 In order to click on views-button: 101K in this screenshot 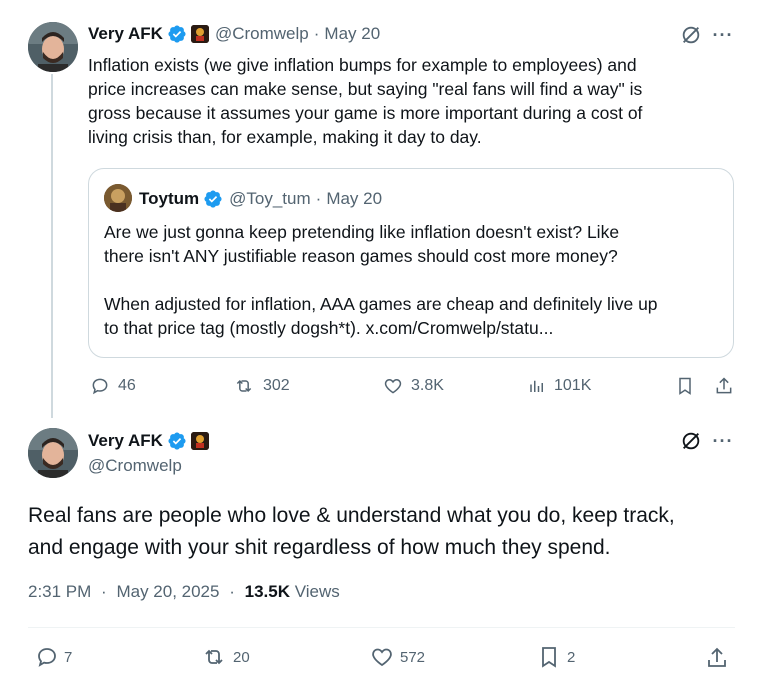, I will do `click(559, 386)`.